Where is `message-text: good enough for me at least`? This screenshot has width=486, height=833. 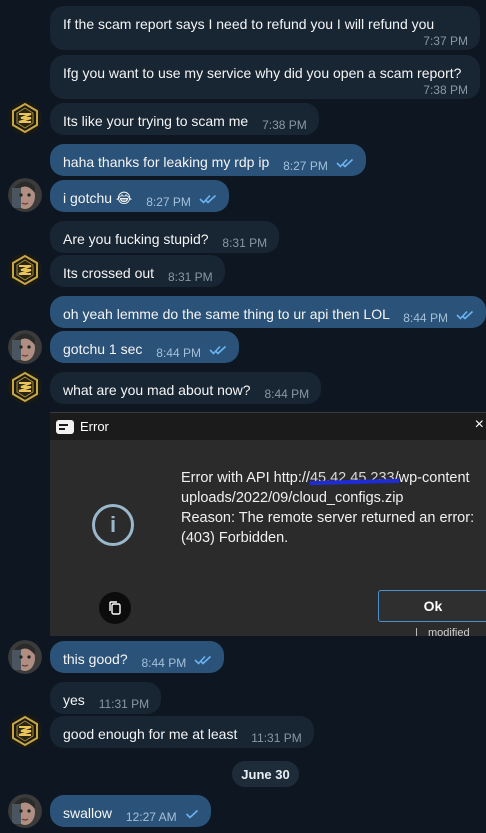
message-text: good enough for me at least is located at coordinates (150, 734).